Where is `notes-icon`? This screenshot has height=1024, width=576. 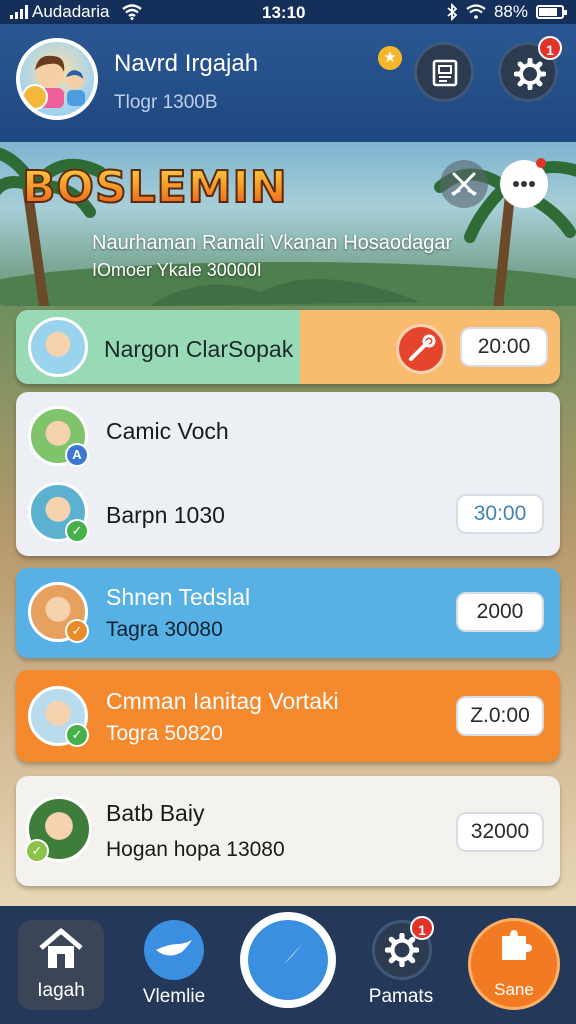 notes-icon is located at coordinates (445, 73).